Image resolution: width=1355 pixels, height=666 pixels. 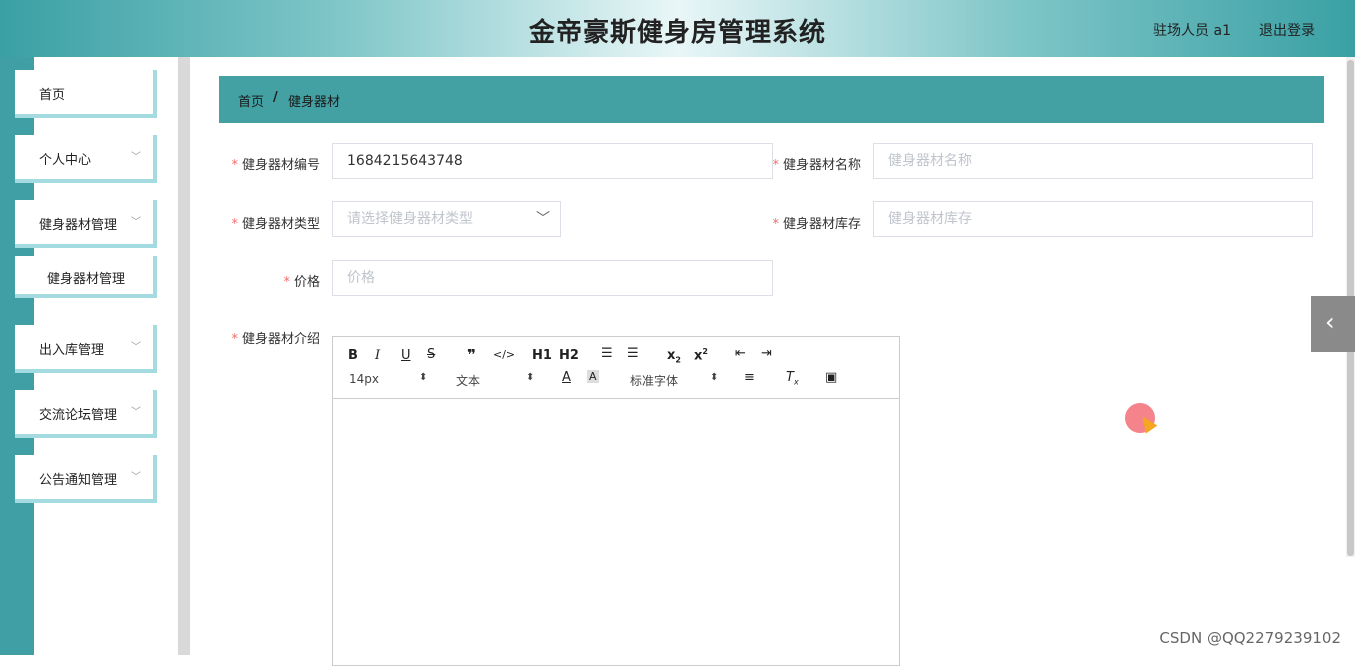 I want to click on type-select: 请选择健身器材类型 ﹀, so click(x=446, y=219).